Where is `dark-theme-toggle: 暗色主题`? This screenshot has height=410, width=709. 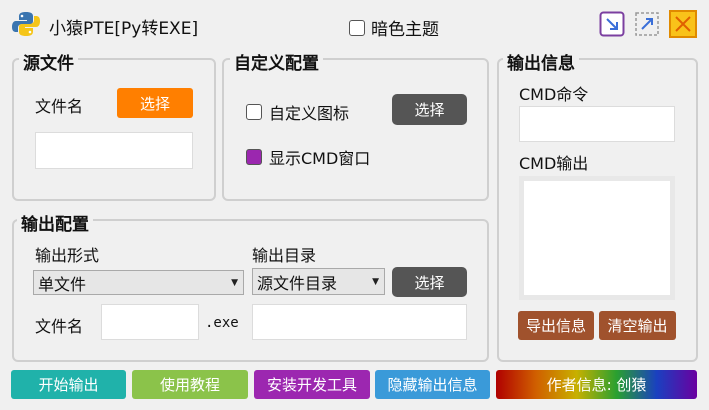 dark-theme-toggle: 暗色主题 is located at coordinates (394, 27).